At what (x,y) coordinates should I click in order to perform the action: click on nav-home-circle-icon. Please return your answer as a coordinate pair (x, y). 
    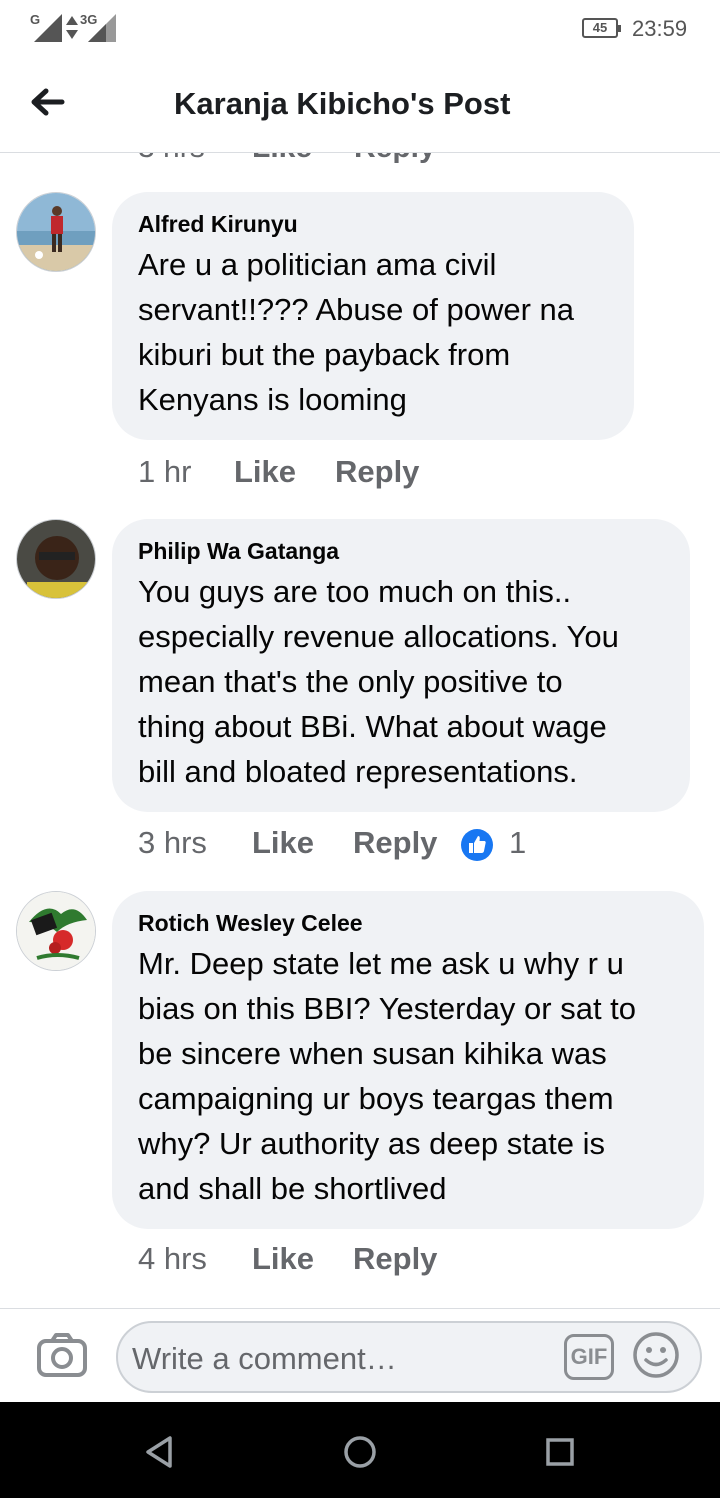
    Looking at the image, I should click on (360, 1452).